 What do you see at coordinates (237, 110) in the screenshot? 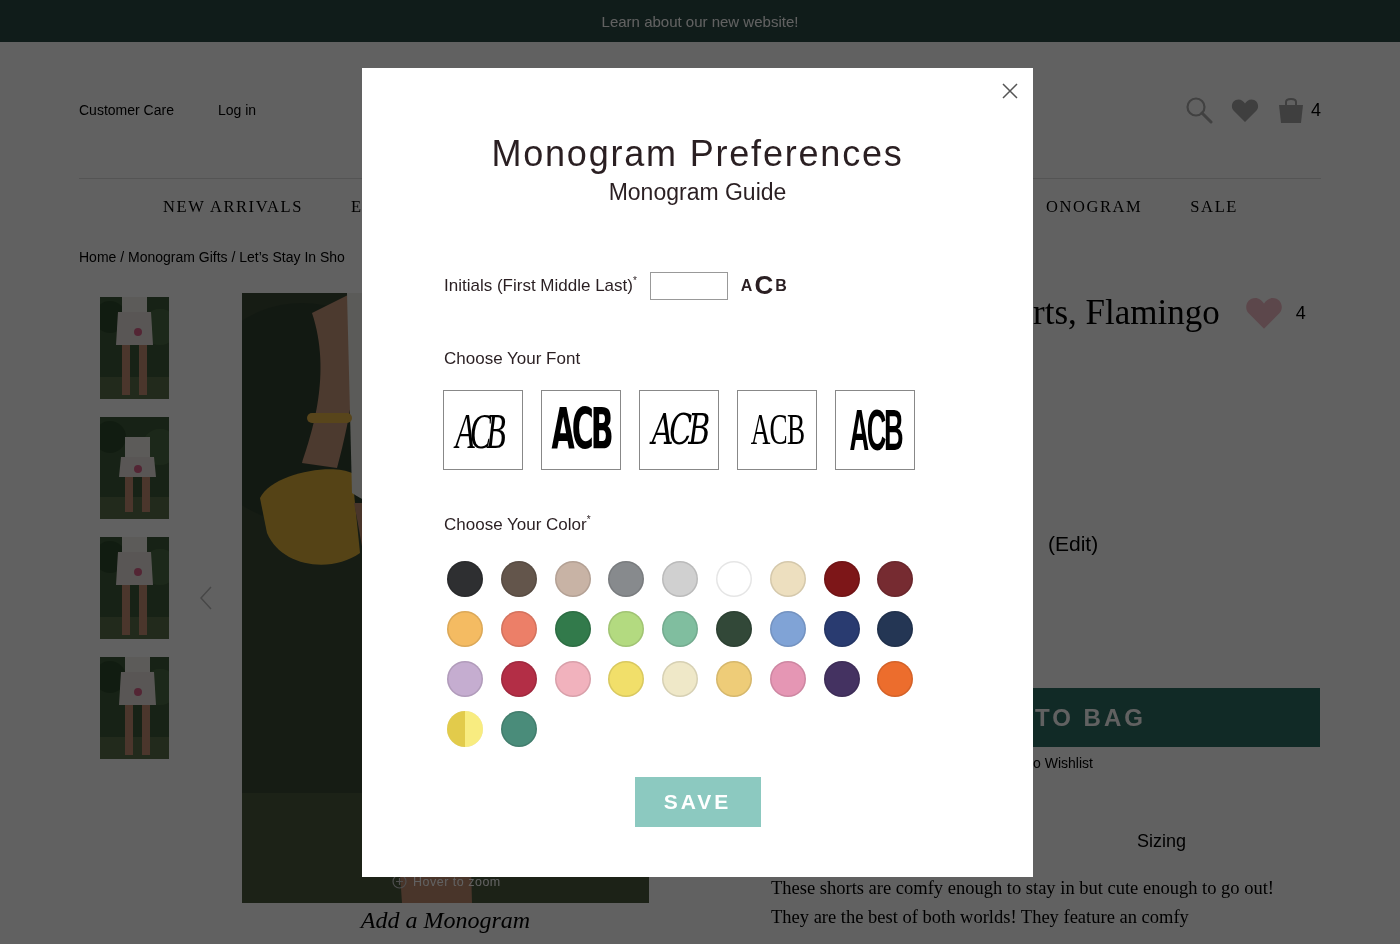
I see `header-link: Log in` at bounding box center [237, 110].